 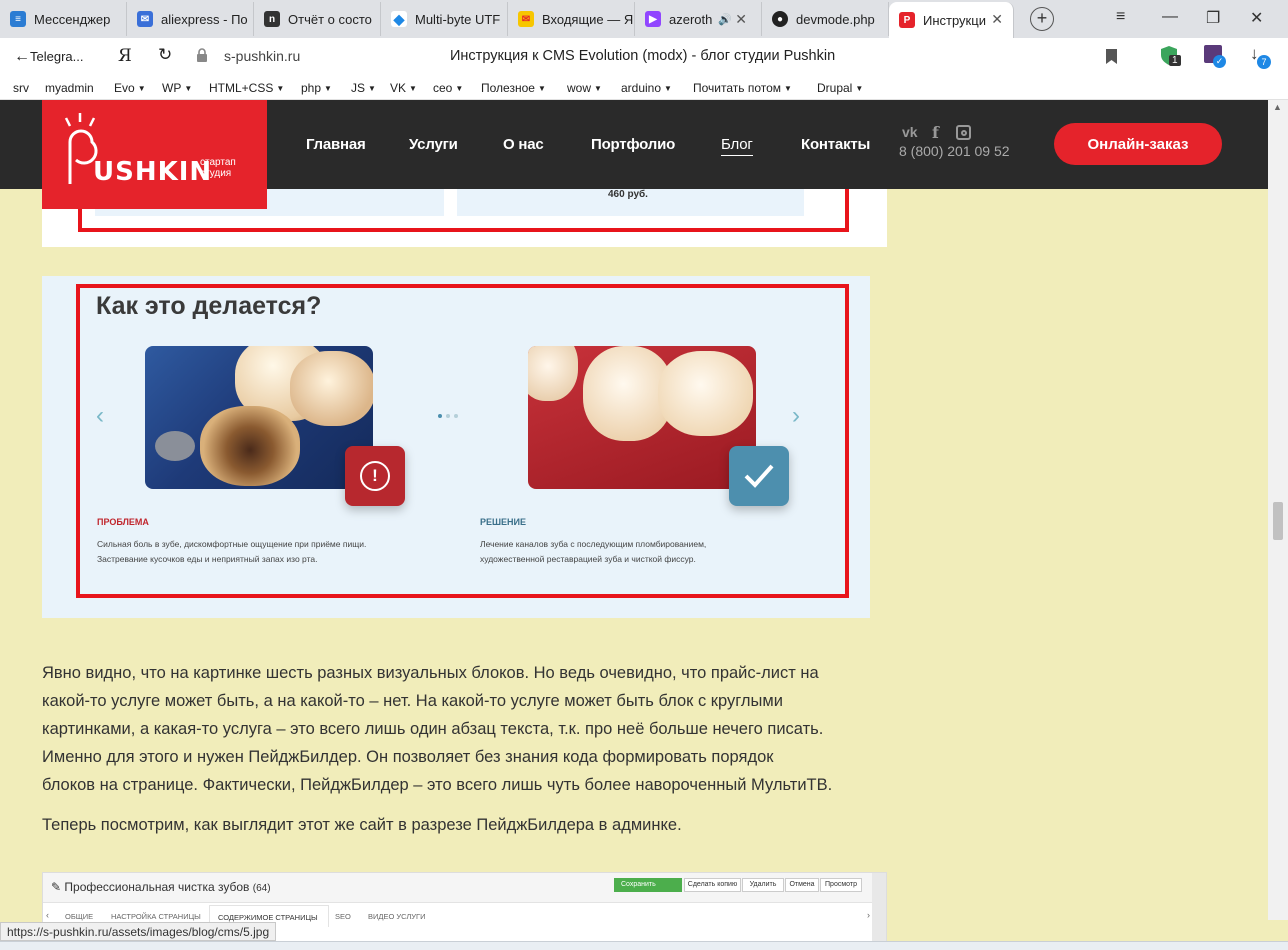 I want to click on tab-label: Отчёт о состо, so click(x=330, y=19).